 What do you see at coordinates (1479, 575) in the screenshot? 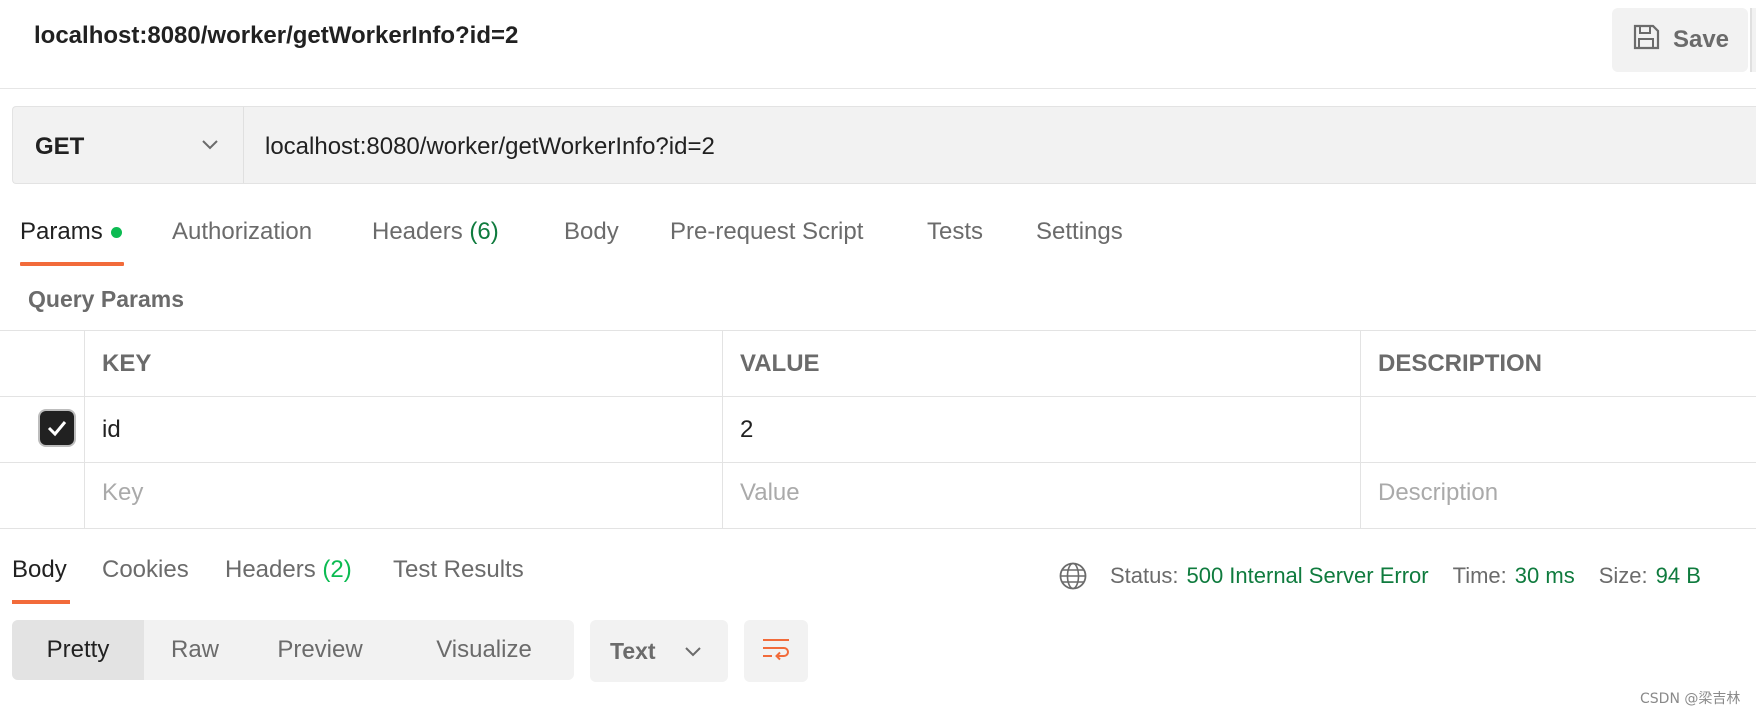
I see `time-label: Time:` at bounding box center [1479, 575].